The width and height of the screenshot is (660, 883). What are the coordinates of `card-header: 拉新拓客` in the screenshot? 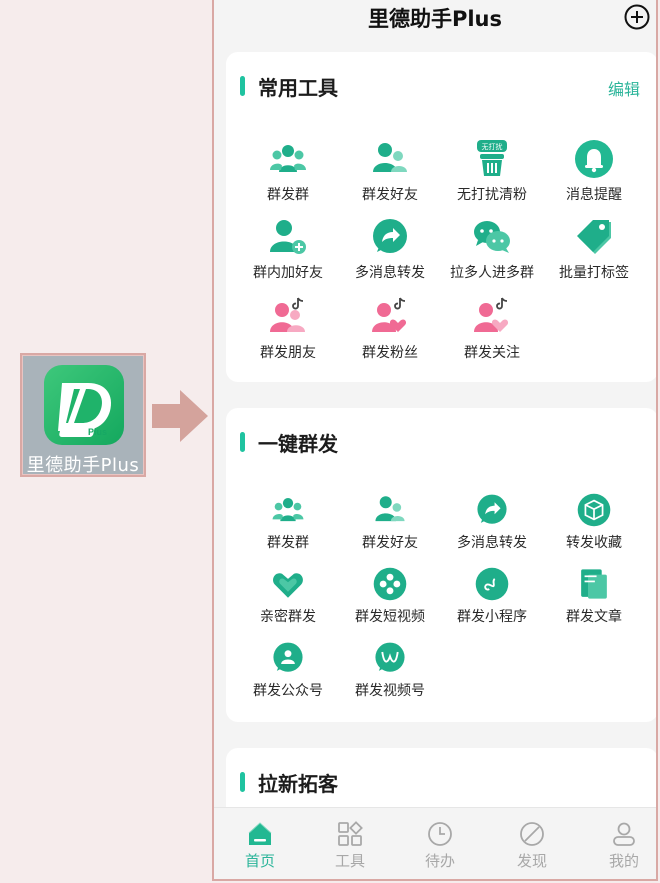 It's located at (442, 783).